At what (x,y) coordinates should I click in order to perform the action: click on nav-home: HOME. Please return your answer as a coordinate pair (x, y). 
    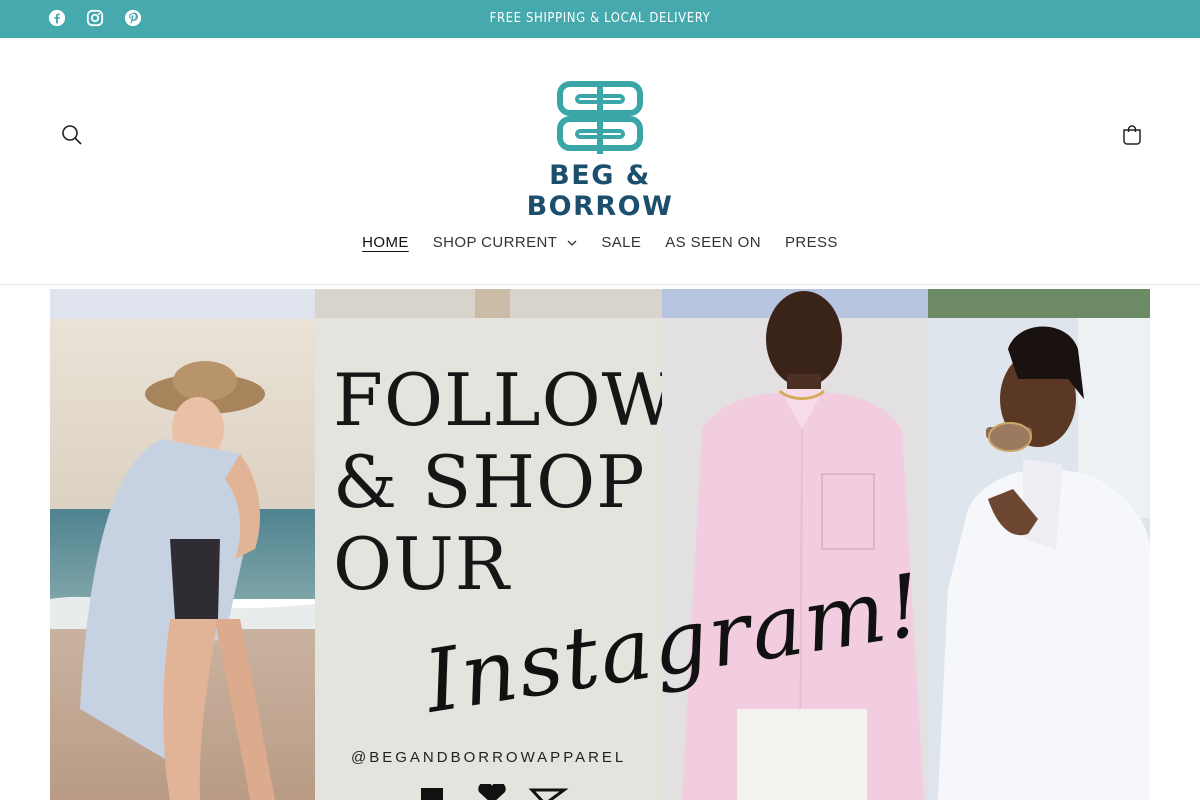
    Looking at the image, I should click on (385, 242).